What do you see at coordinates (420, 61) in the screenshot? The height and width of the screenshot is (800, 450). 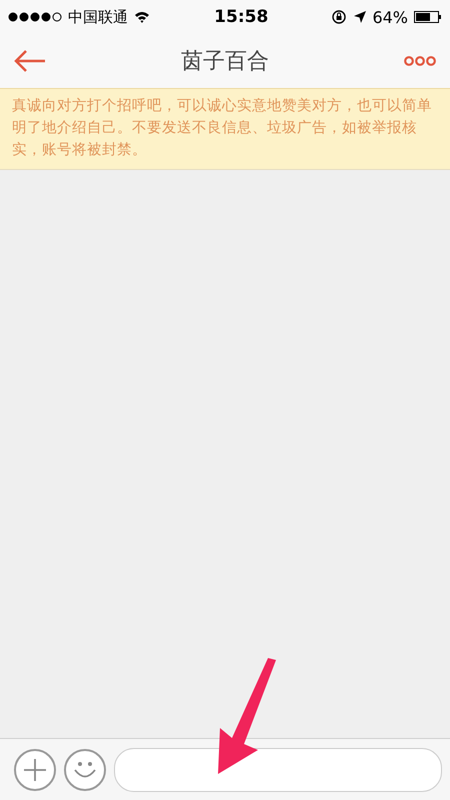 I see `more-icon` at bounding box center [420, 61].